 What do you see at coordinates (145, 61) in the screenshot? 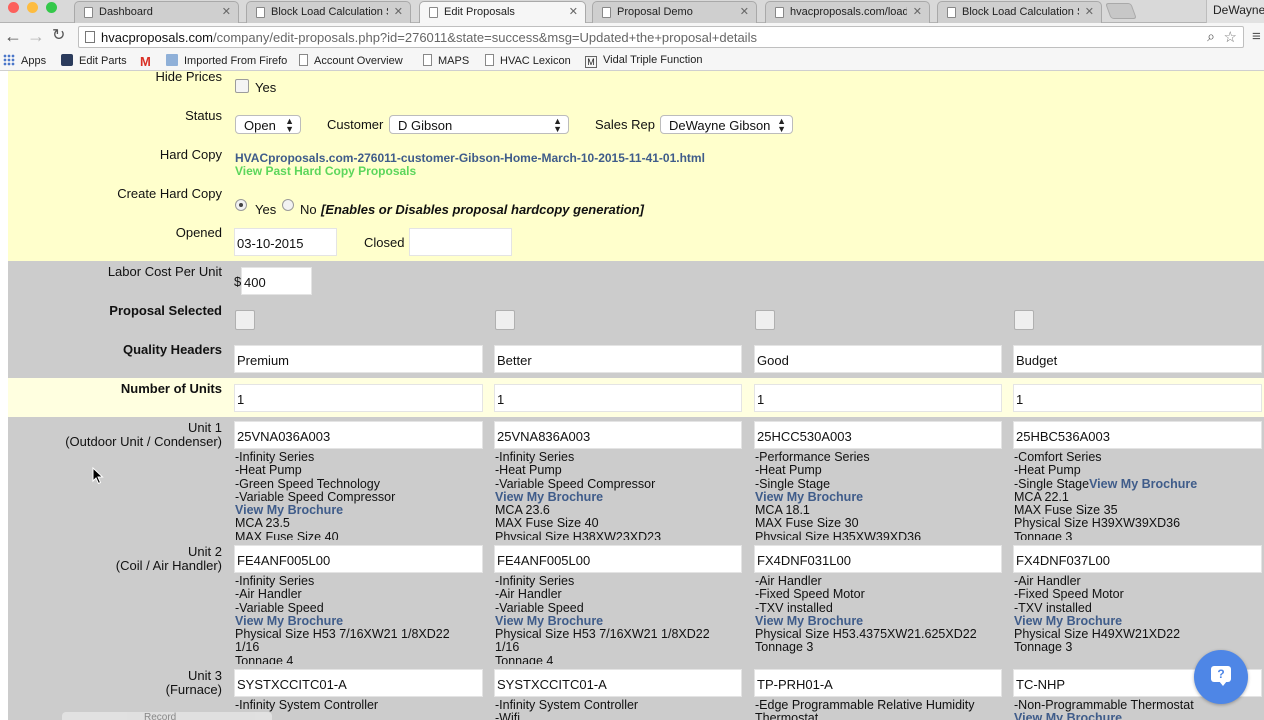
I see `bookmark-gmail: M` at bounding box center [145, 61].